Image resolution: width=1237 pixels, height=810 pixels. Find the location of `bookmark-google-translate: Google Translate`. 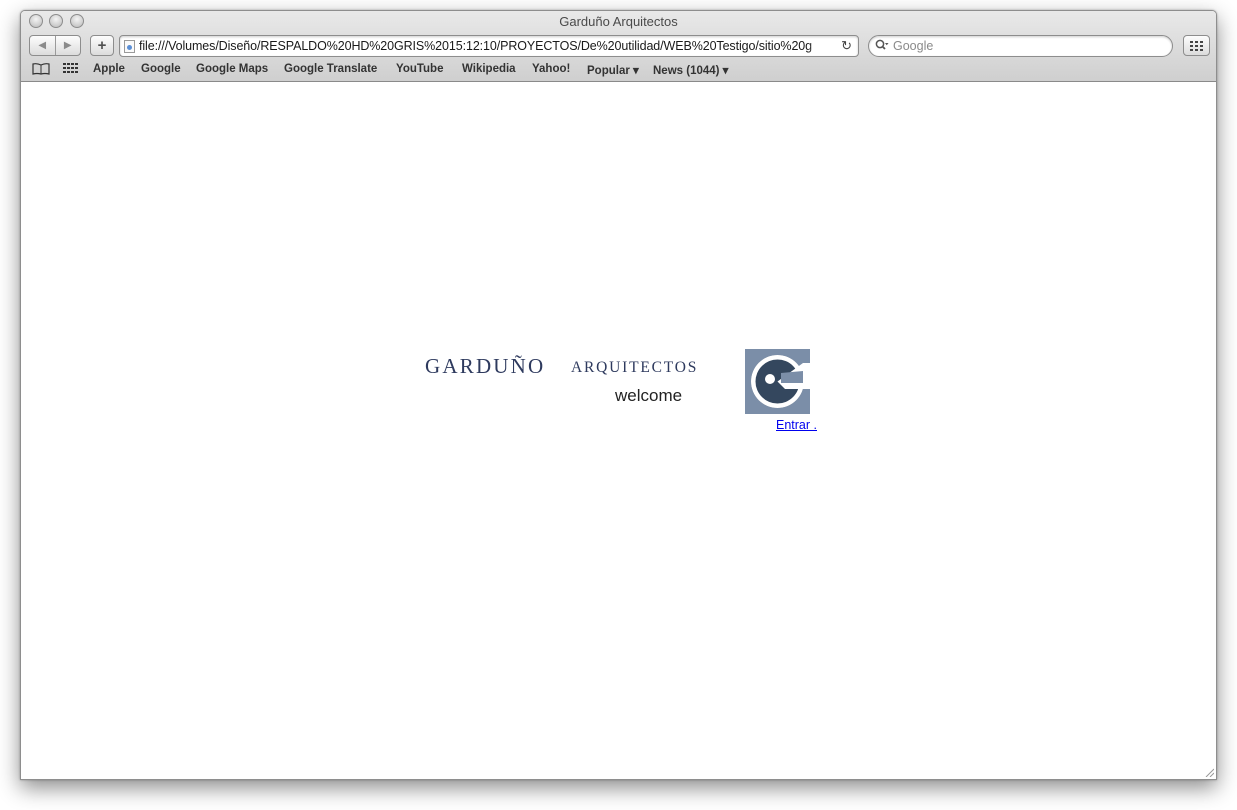

bookmark-google-translate: Google Translate is located at coordinates (330, 69).